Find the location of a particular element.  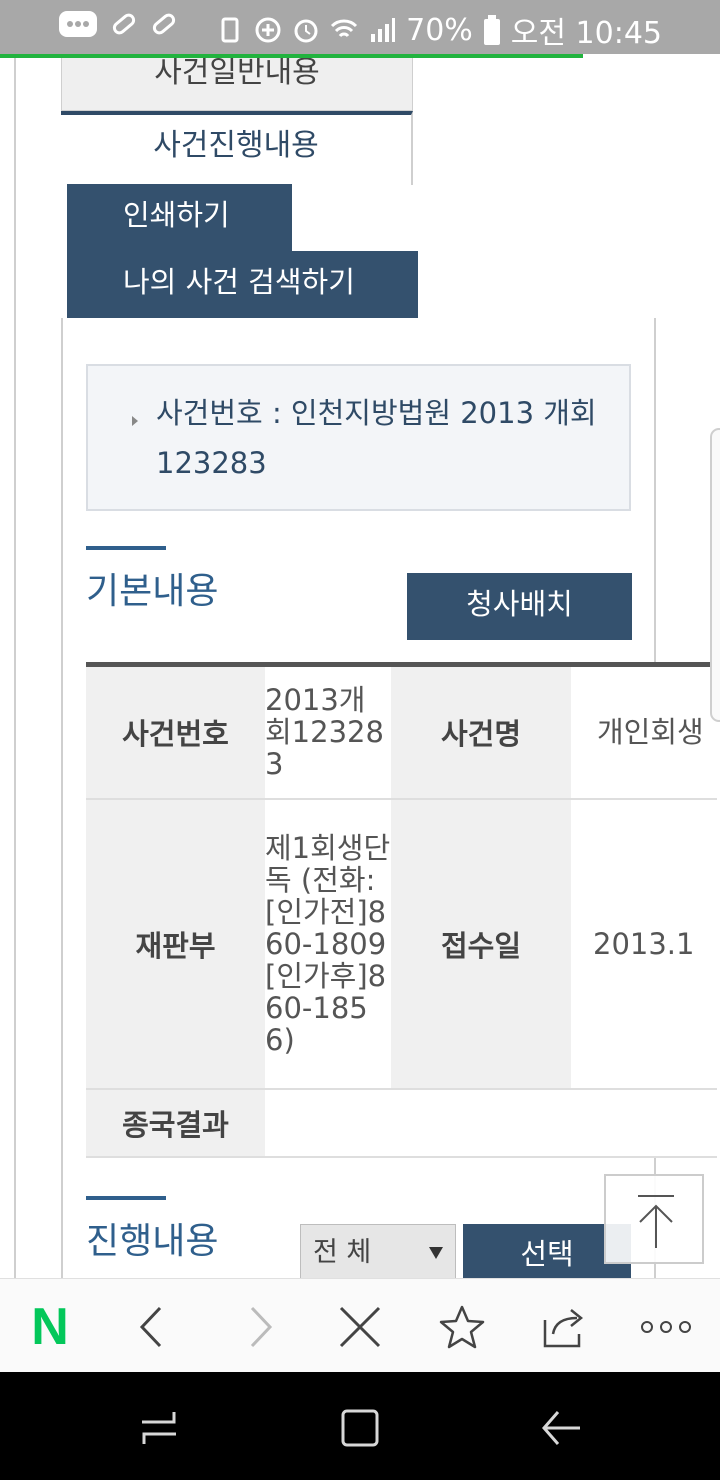

battery-icon is located at coordinates (491, 30).